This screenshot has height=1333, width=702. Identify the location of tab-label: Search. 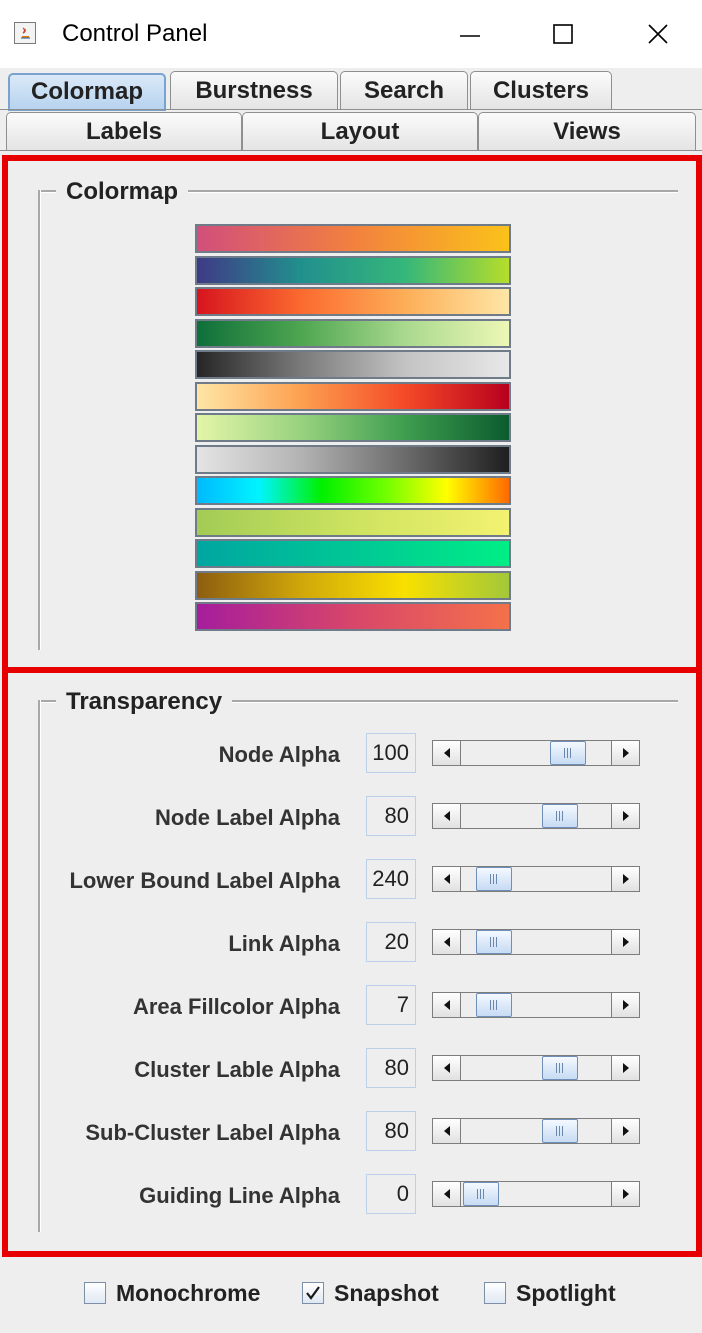
(404, 90).